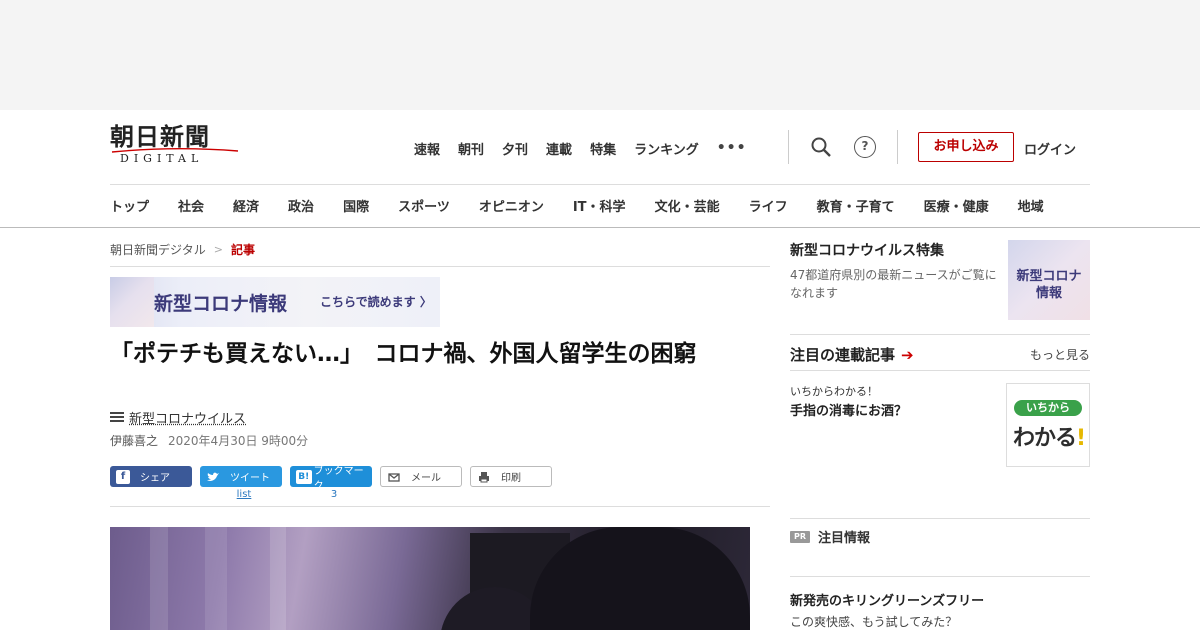  Describe the element at coordinates (873, 621) in the screenshot. I see `promo-description: この爽快感、もう試してみた？` at that location.